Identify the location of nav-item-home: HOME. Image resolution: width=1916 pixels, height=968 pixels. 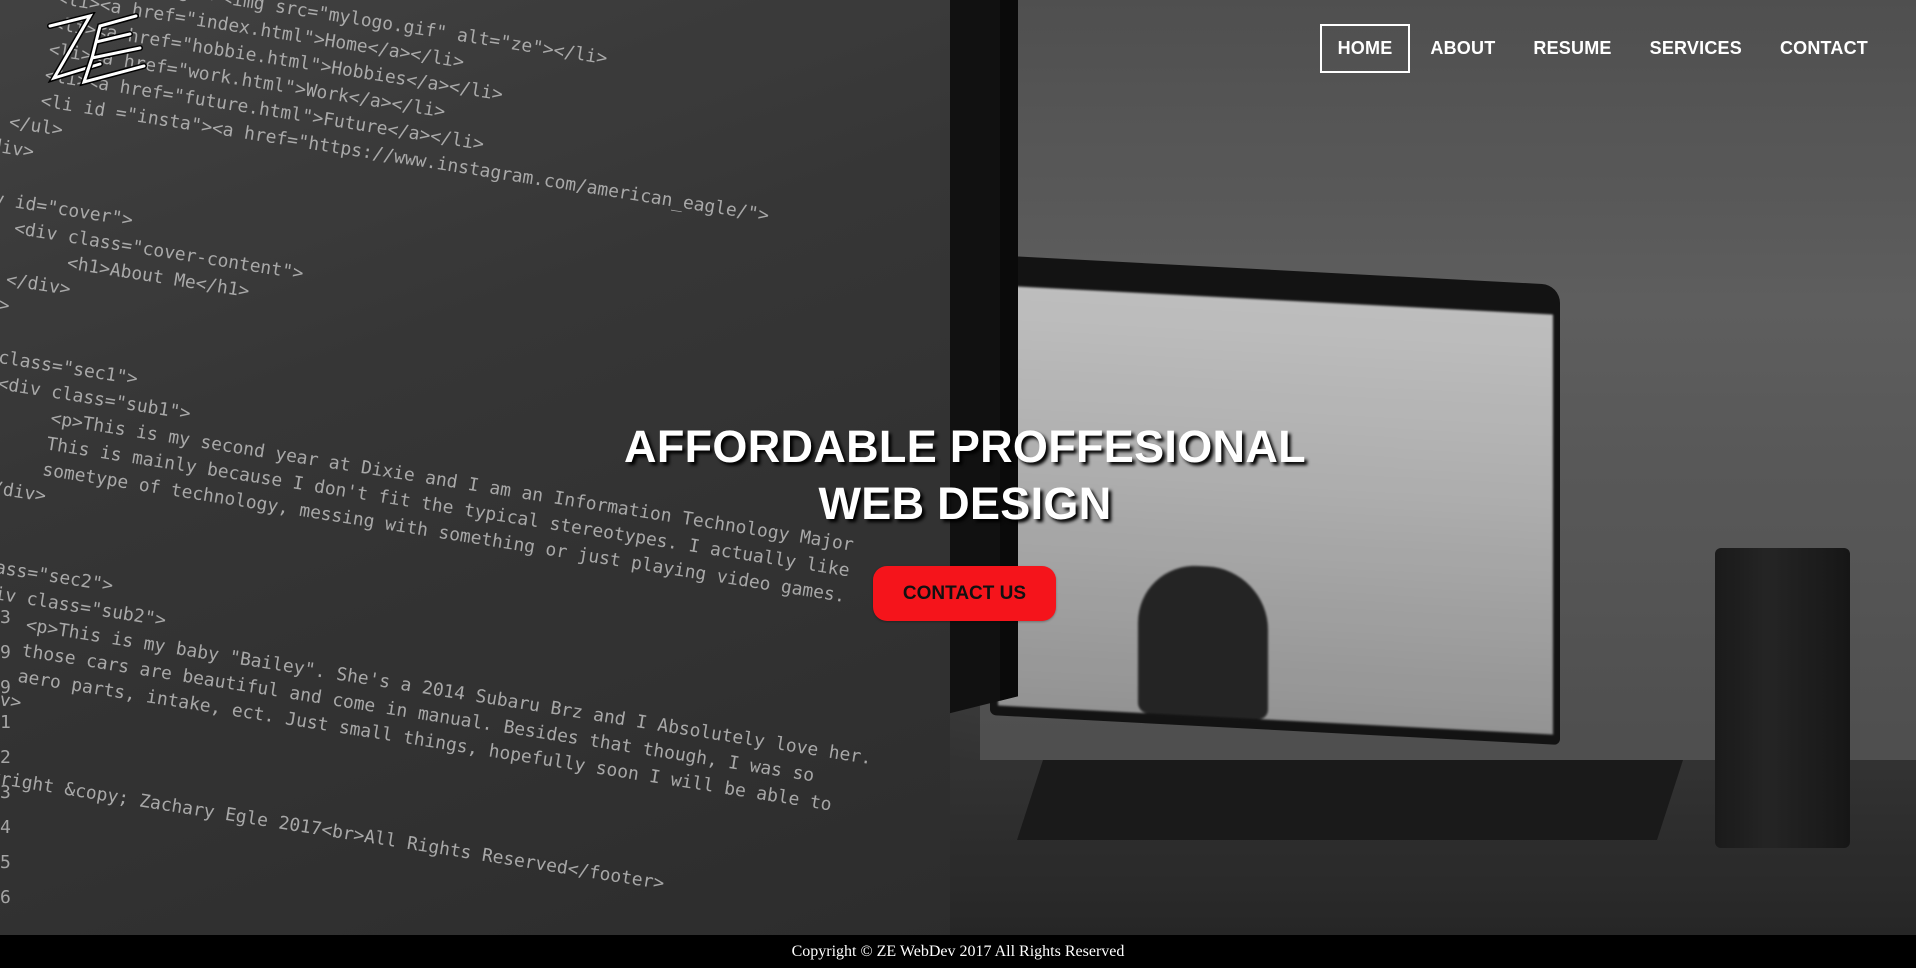
(1365, 48).